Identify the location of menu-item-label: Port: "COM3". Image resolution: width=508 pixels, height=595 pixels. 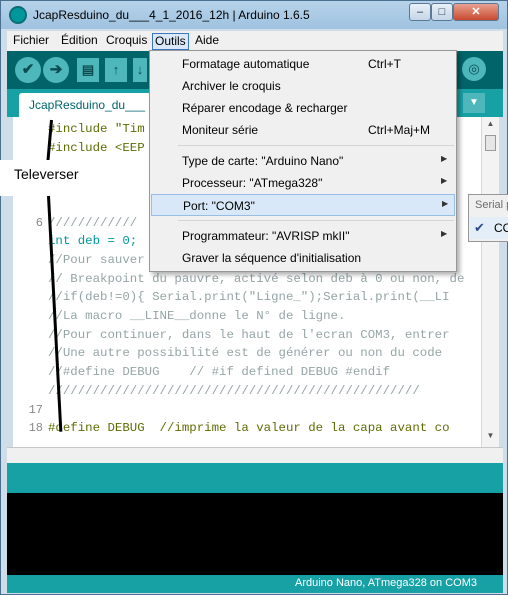
(219, 206).